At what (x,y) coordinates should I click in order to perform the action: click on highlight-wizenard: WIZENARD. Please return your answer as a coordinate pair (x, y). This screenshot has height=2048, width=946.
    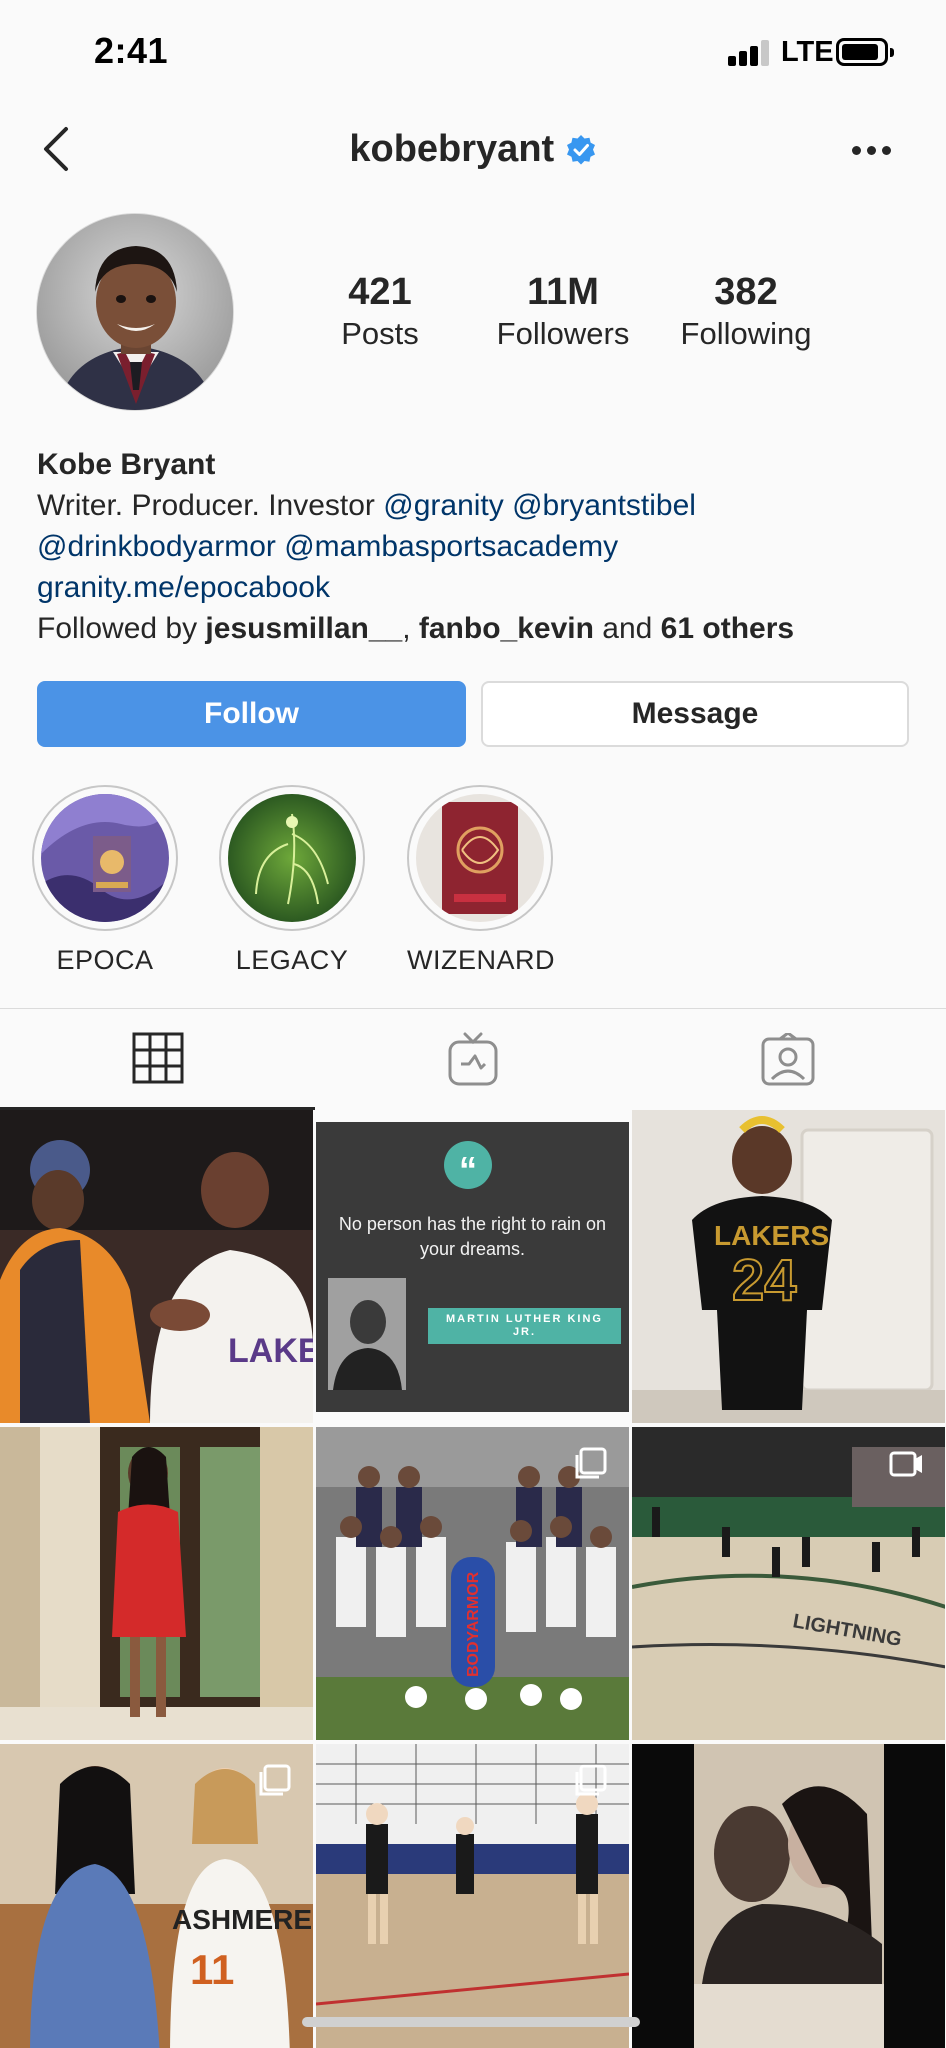
    Looking at the image, I should click on (481, 880).